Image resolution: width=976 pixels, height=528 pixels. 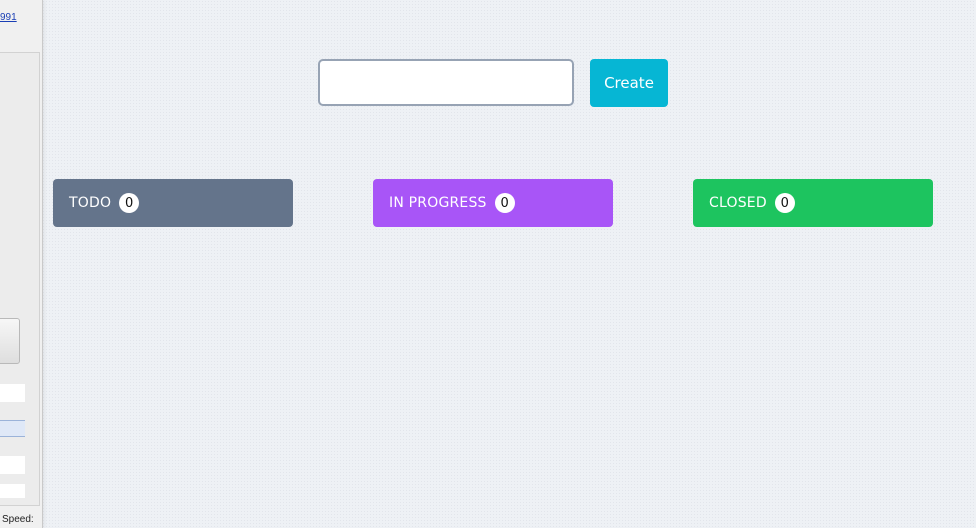 I want to click on side-link: 991, so click(x=8, y=17).